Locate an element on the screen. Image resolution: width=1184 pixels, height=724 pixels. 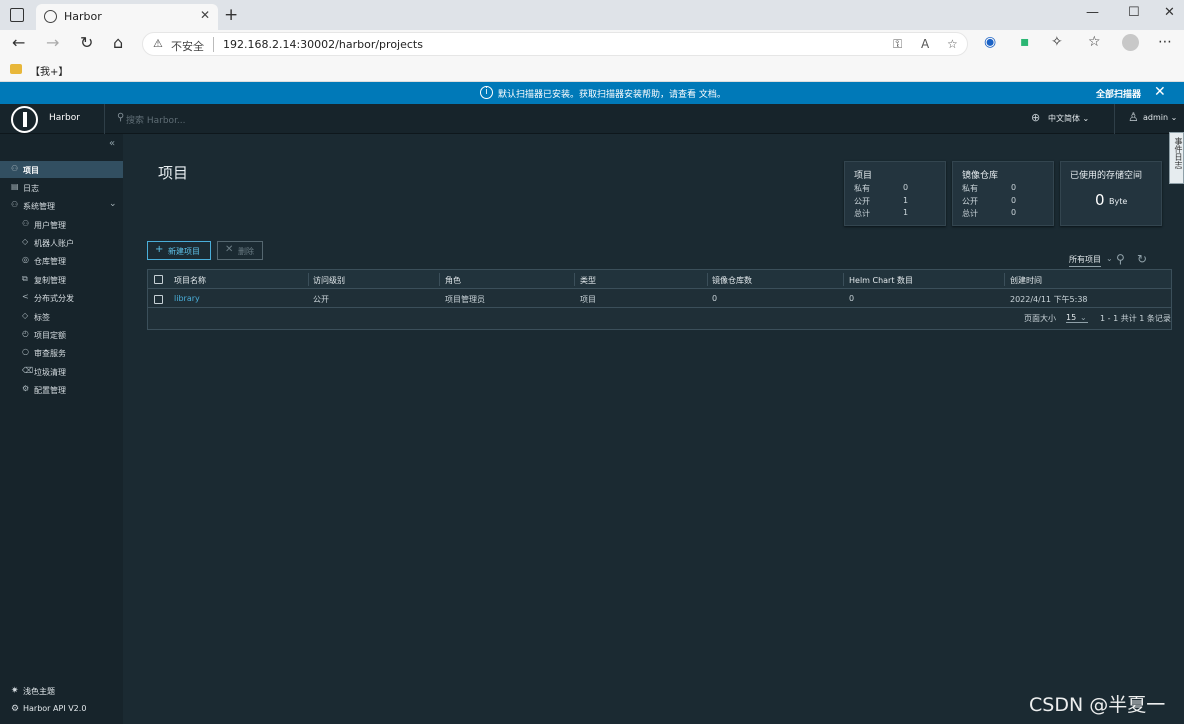
new-project-button: + 新建项目 is located at coordinates (179, 250).